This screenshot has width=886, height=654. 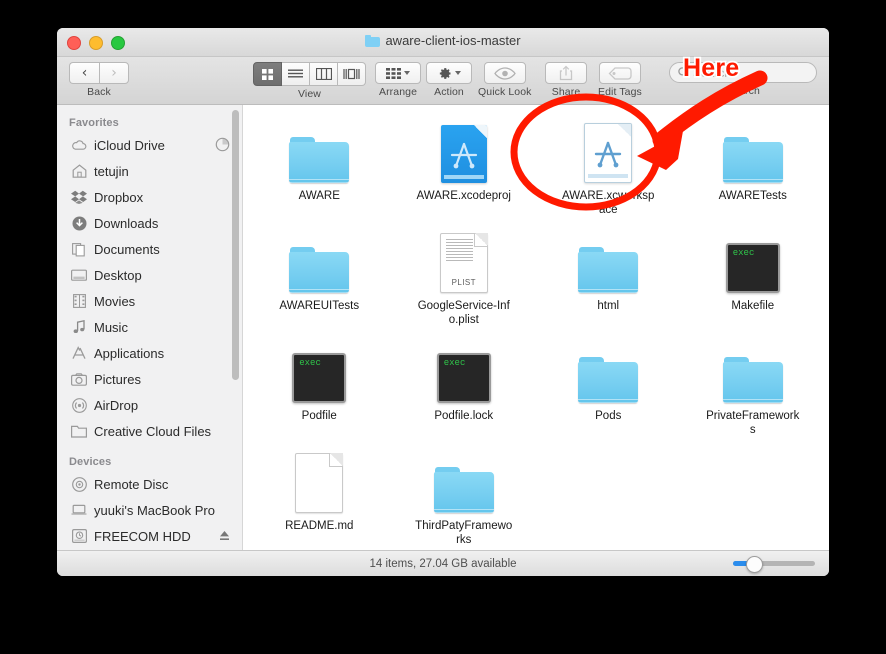 I want to click on file-item-aware-xcworkspace: AWARE.xcworkspace, so click(x=608, y=170).